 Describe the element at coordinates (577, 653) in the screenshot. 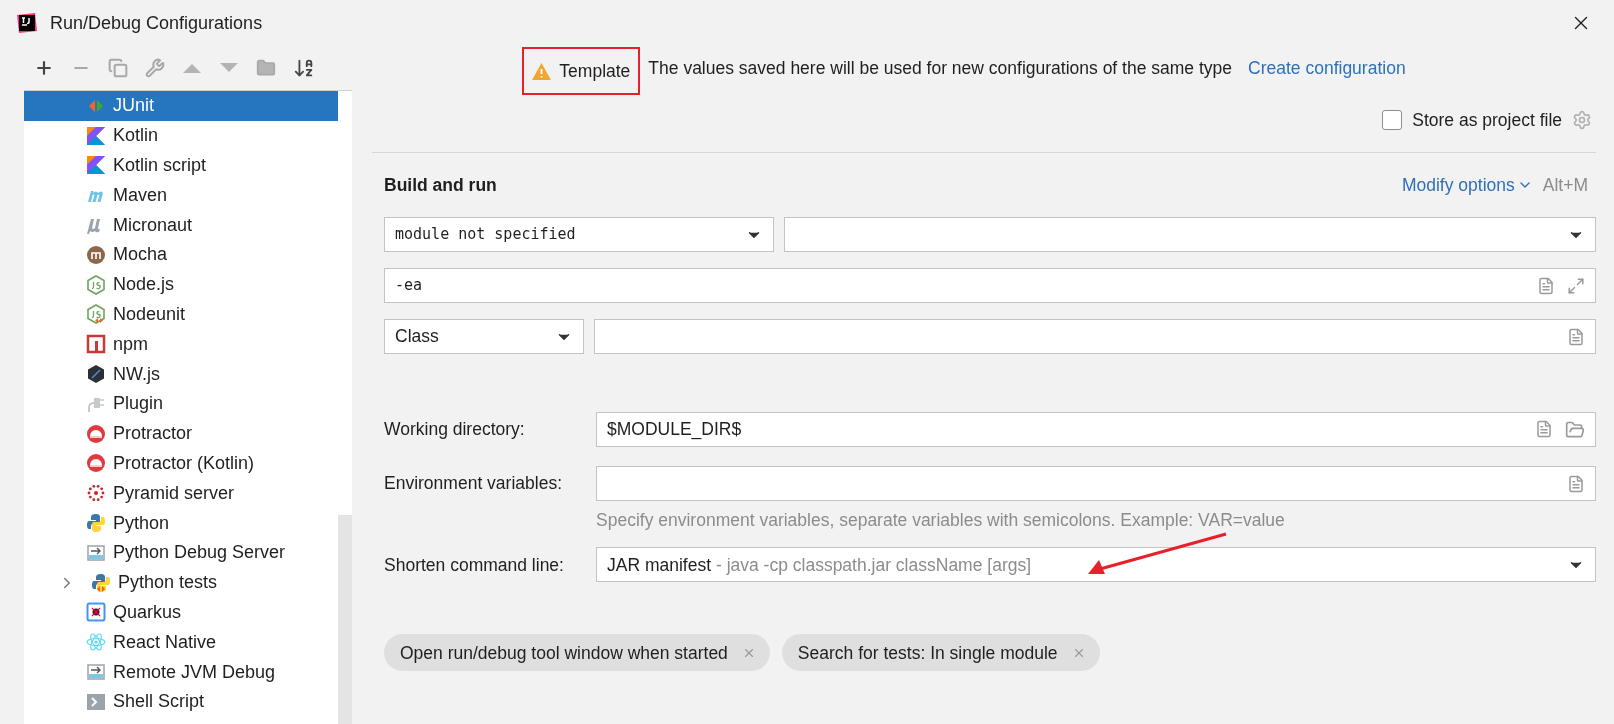

I see `option-chip: Open run/debug tool window when started` at that location.